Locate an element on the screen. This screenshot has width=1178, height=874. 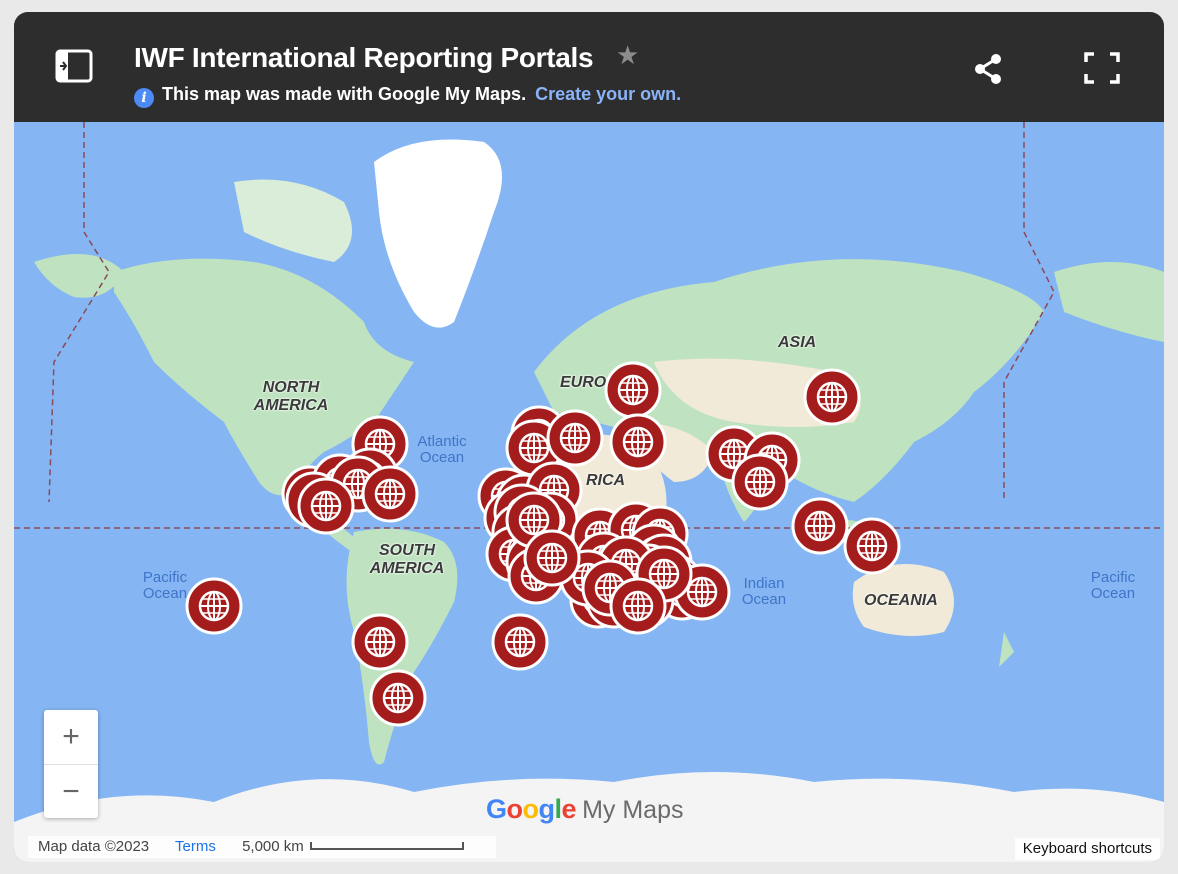
google-logo-text: Google is located at coordinates (531, 809).